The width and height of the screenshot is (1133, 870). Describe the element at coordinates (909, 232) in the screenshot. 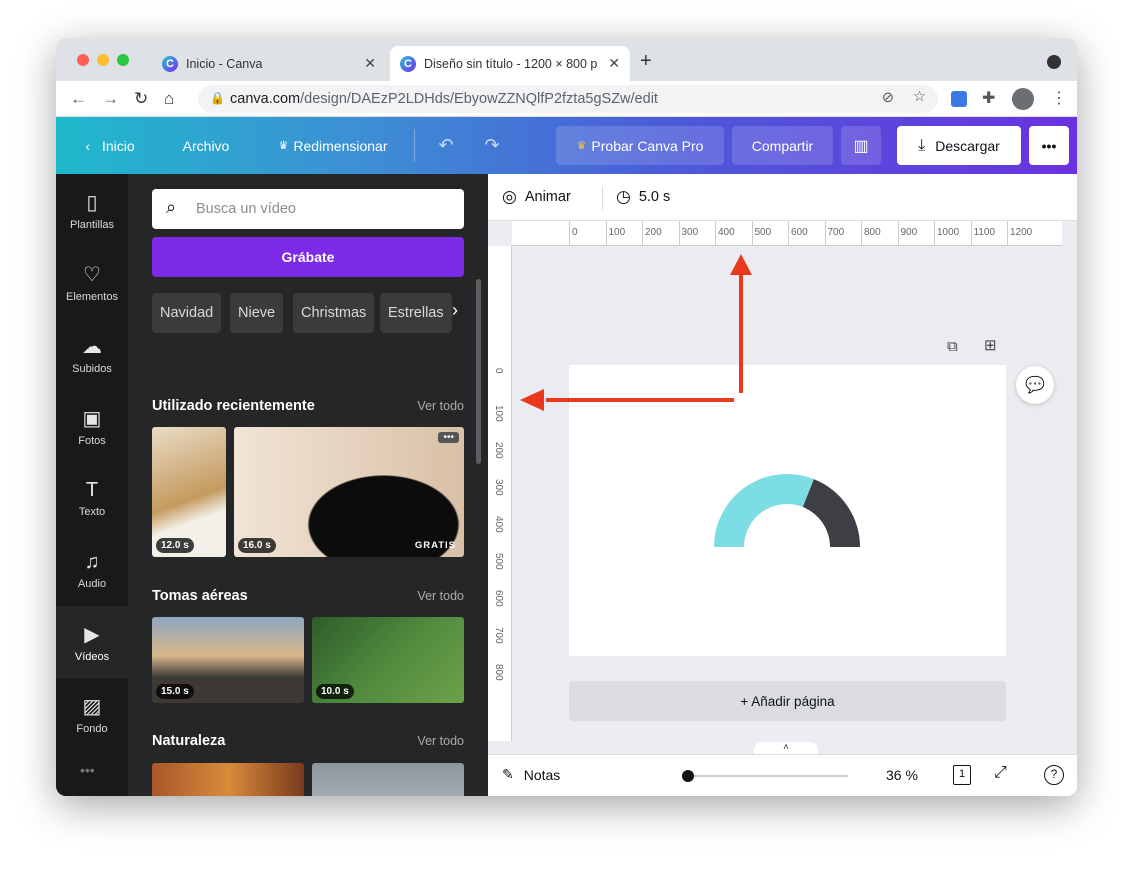

I see `ruler-label: 900` at that location.